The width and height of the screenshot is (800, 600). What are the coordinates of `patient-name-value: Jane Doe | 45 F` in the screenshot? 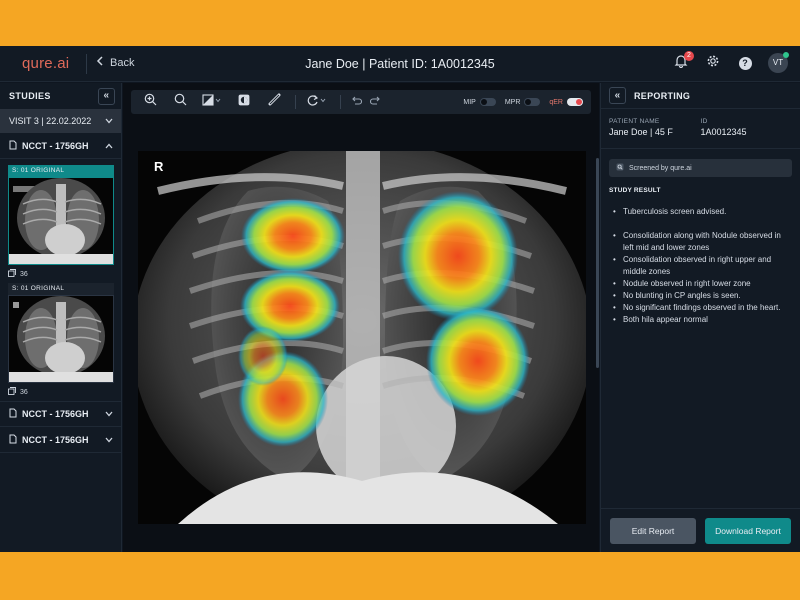 It's located at (641, 132).